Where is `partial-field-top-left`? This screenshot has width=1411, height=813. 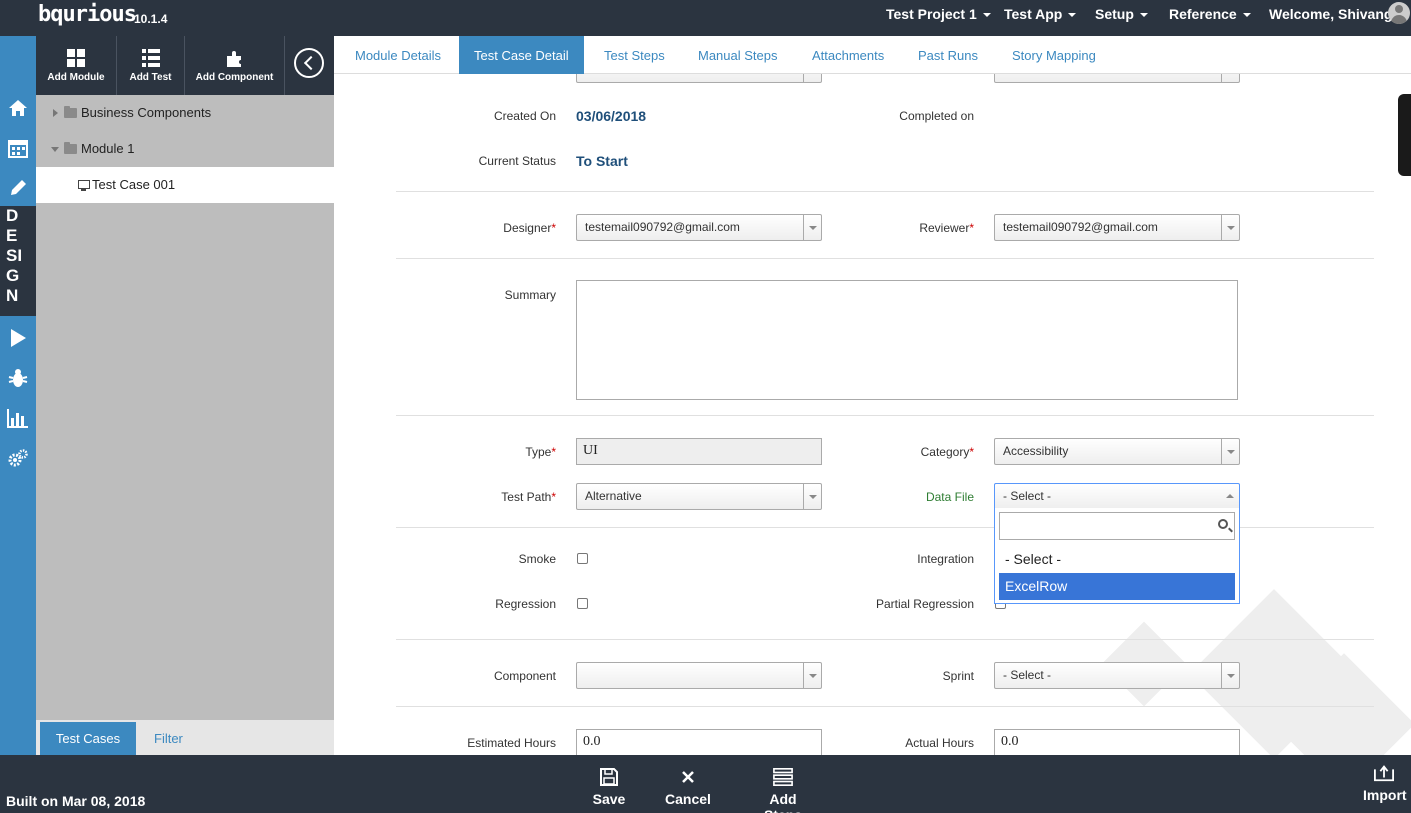 partial-field-top-left is located at coordinates (699, 78).